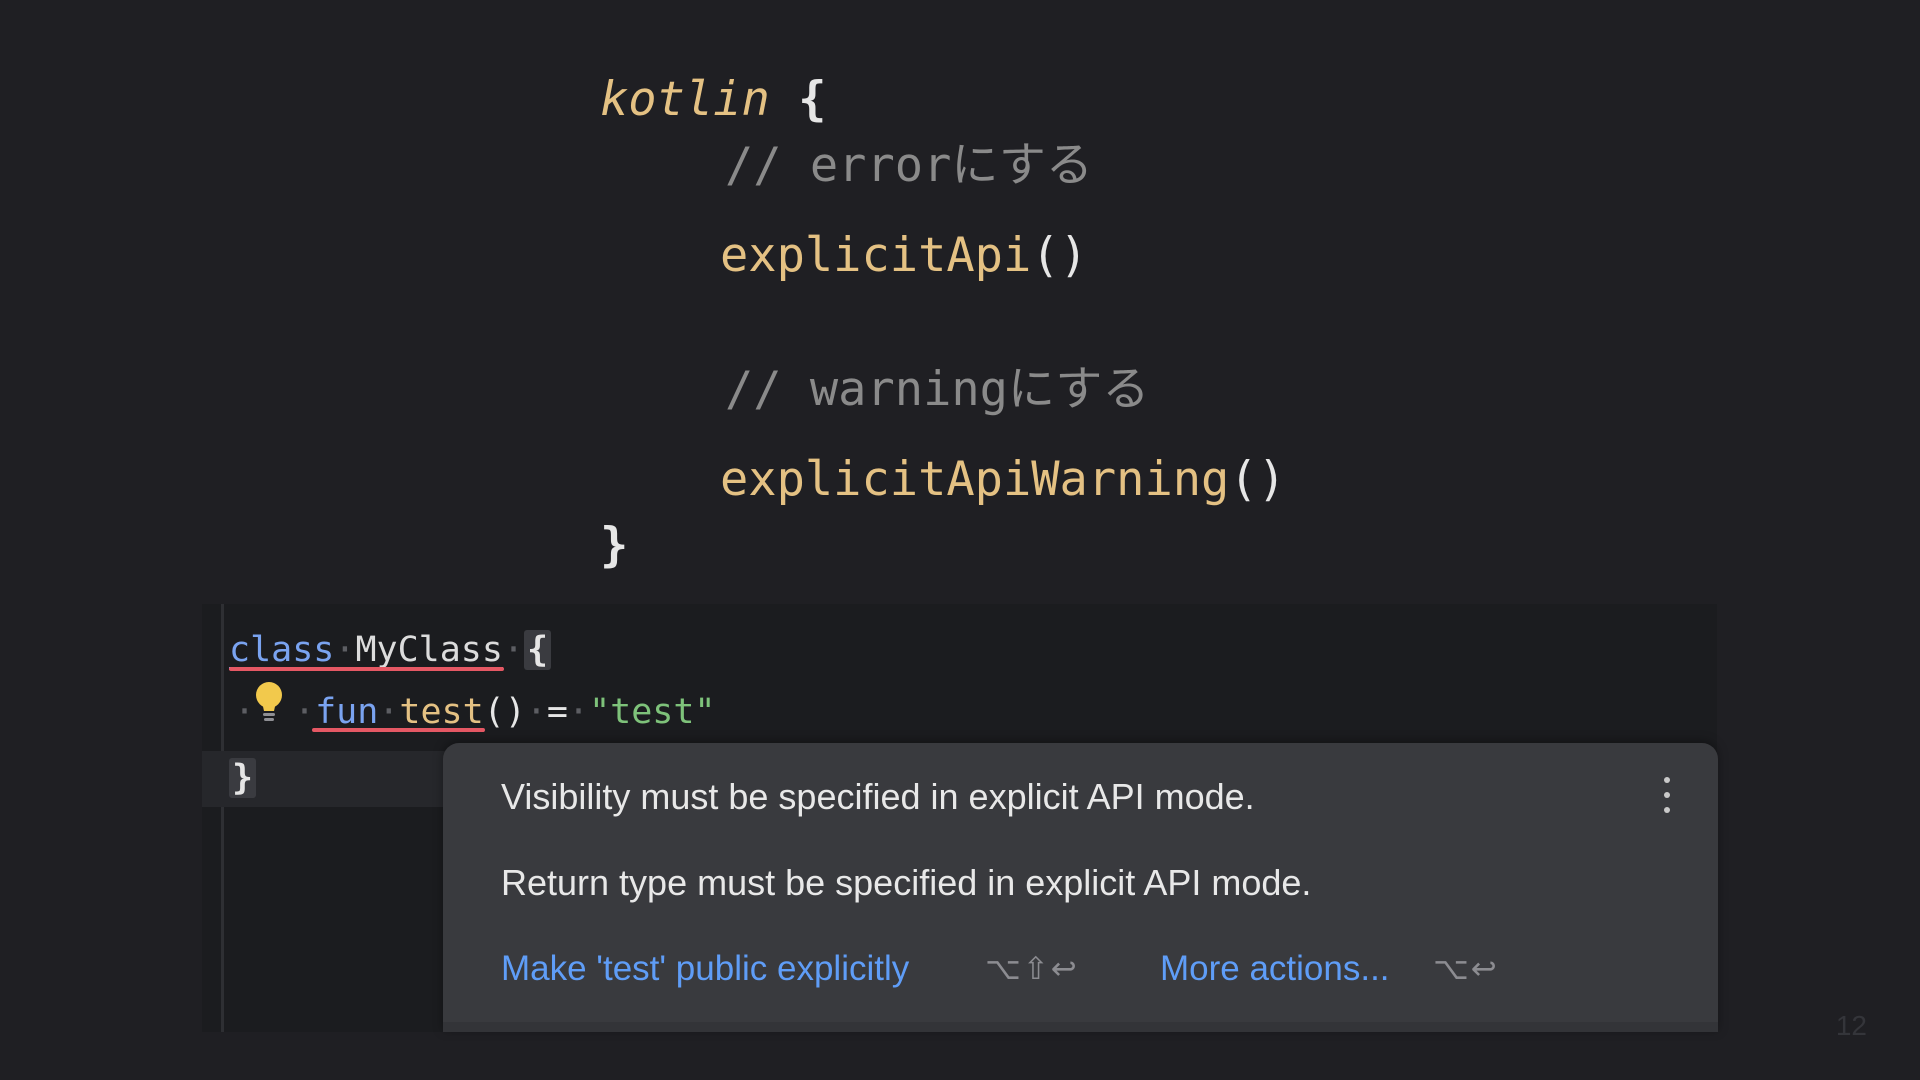  What do you see at coordinates (1851, 1025) in the screenshot?
I see `slide-page-number: 12` at bounding box center [1851, 1025].